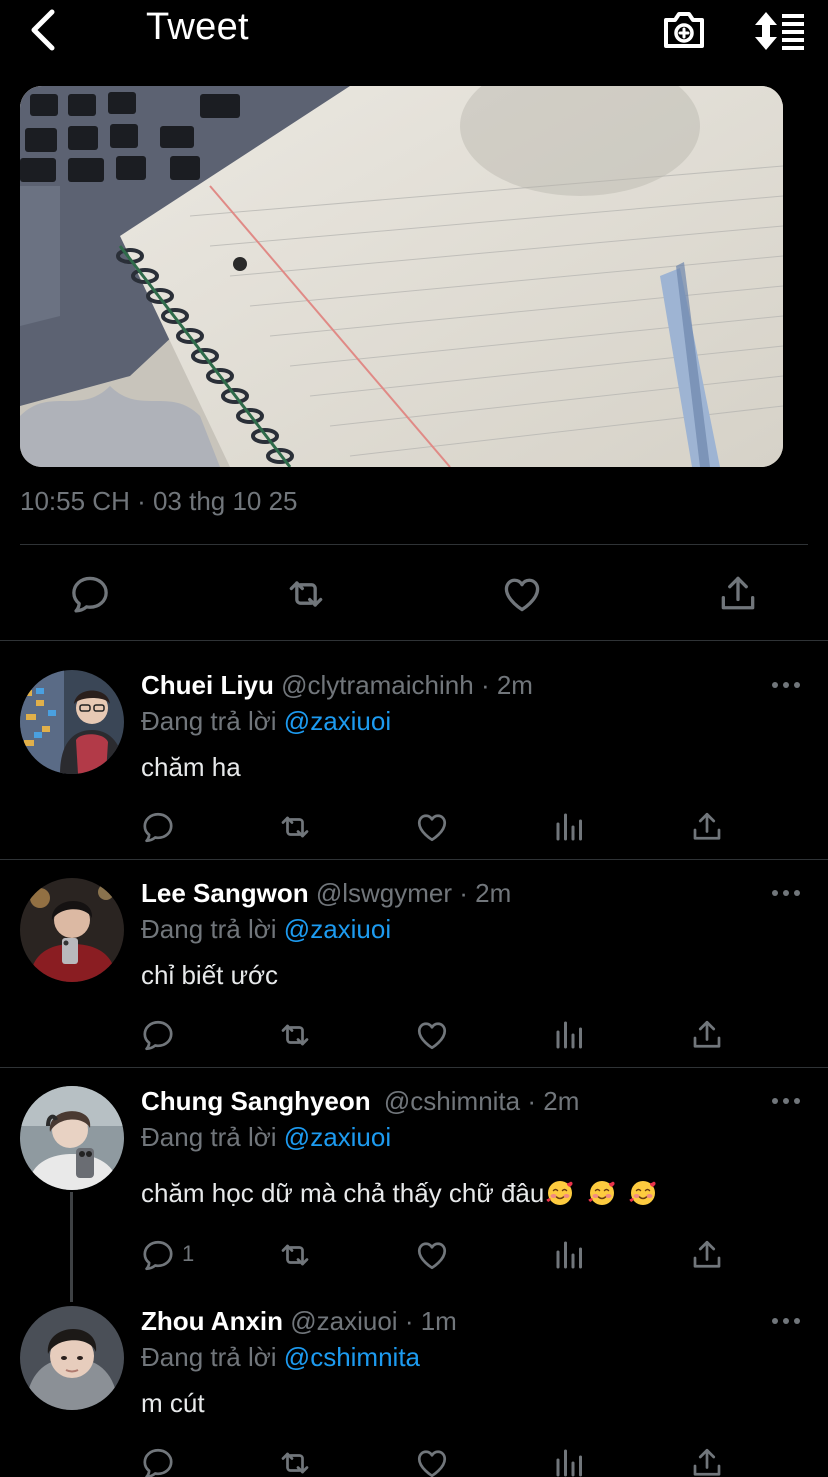  I want to click on reply-text: chăm học dữ mà chả thấy chữ đâu, so click(343, 1193).